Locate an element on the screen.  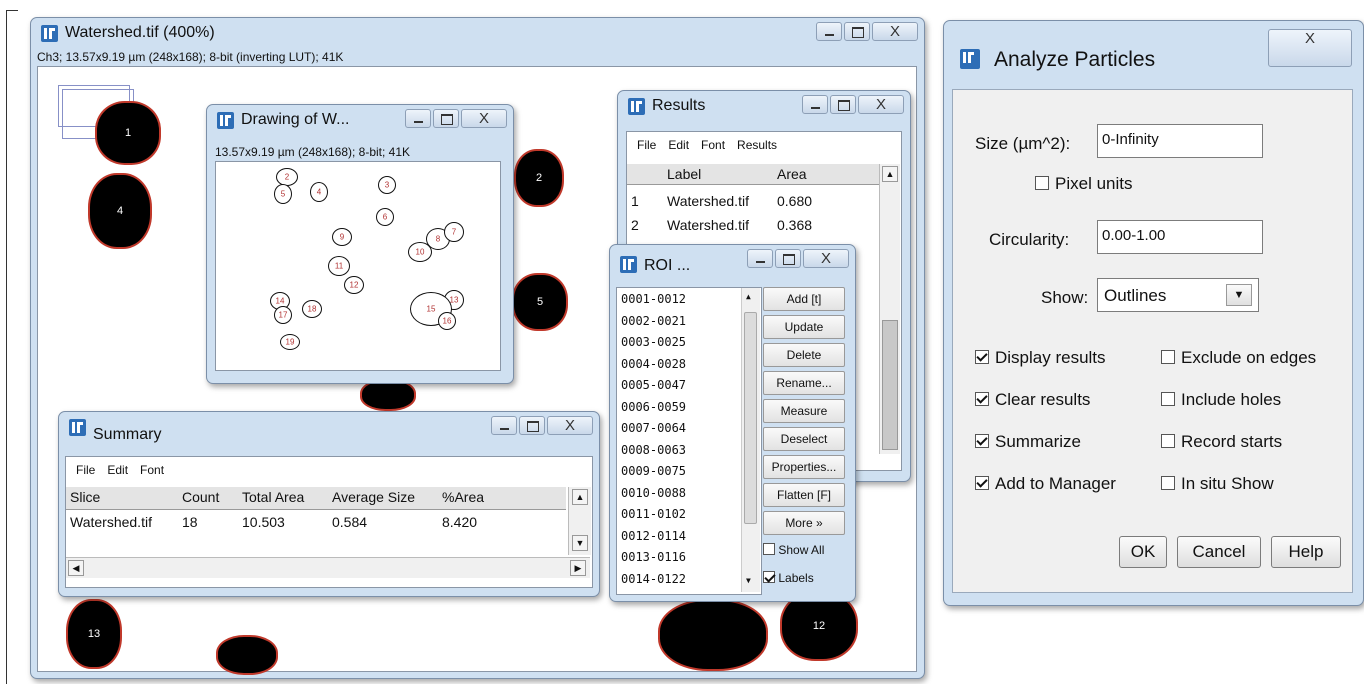
roi-list-item: 0009-0075 is located at coordinates (653, 471).